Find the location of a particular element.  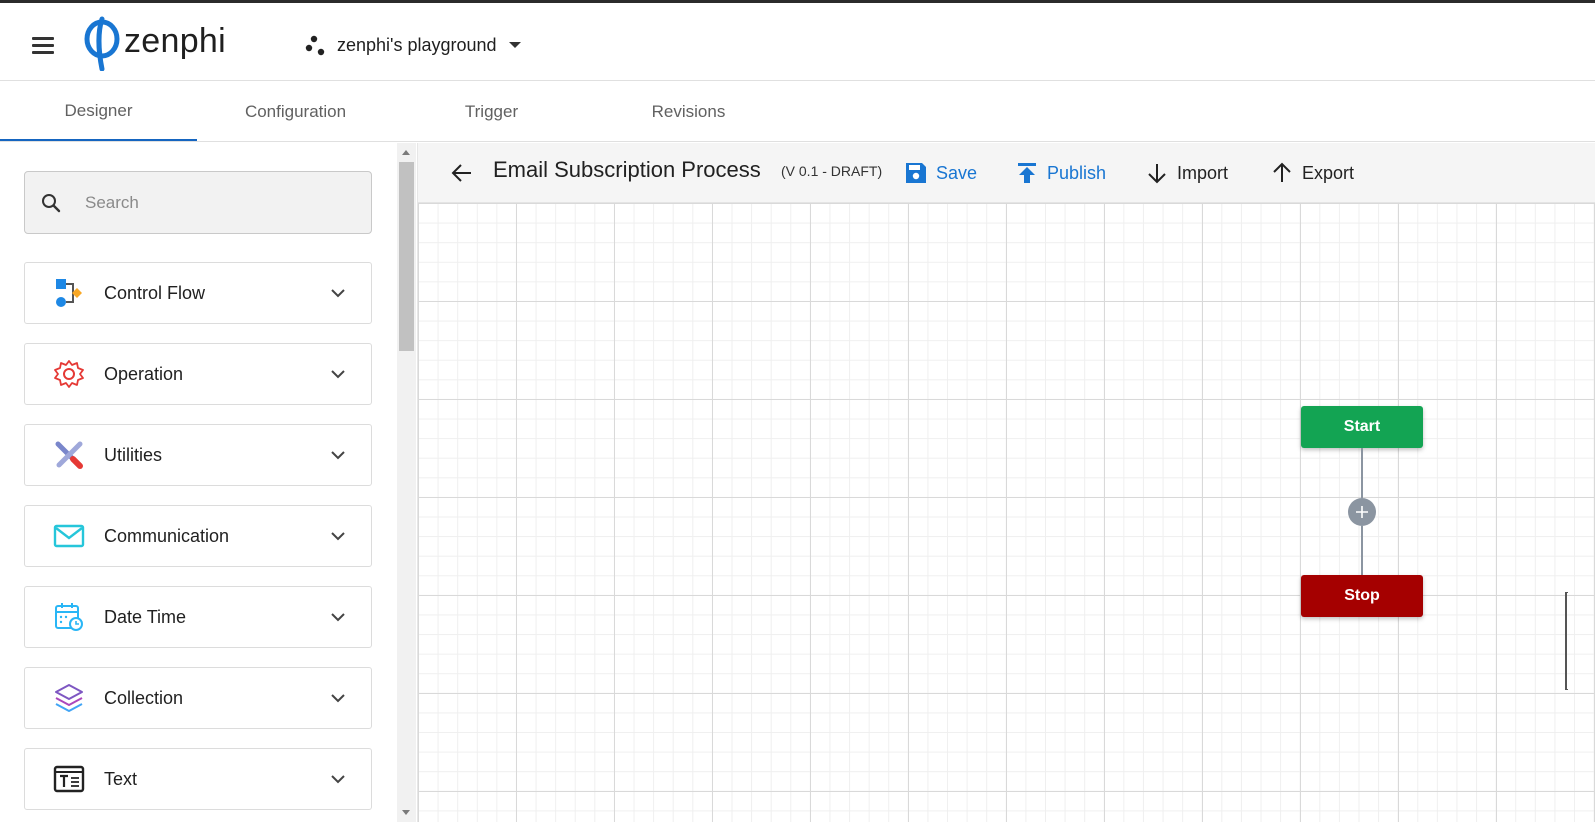

scroll-down-arrow-icon is located at coordinates (406, 812).